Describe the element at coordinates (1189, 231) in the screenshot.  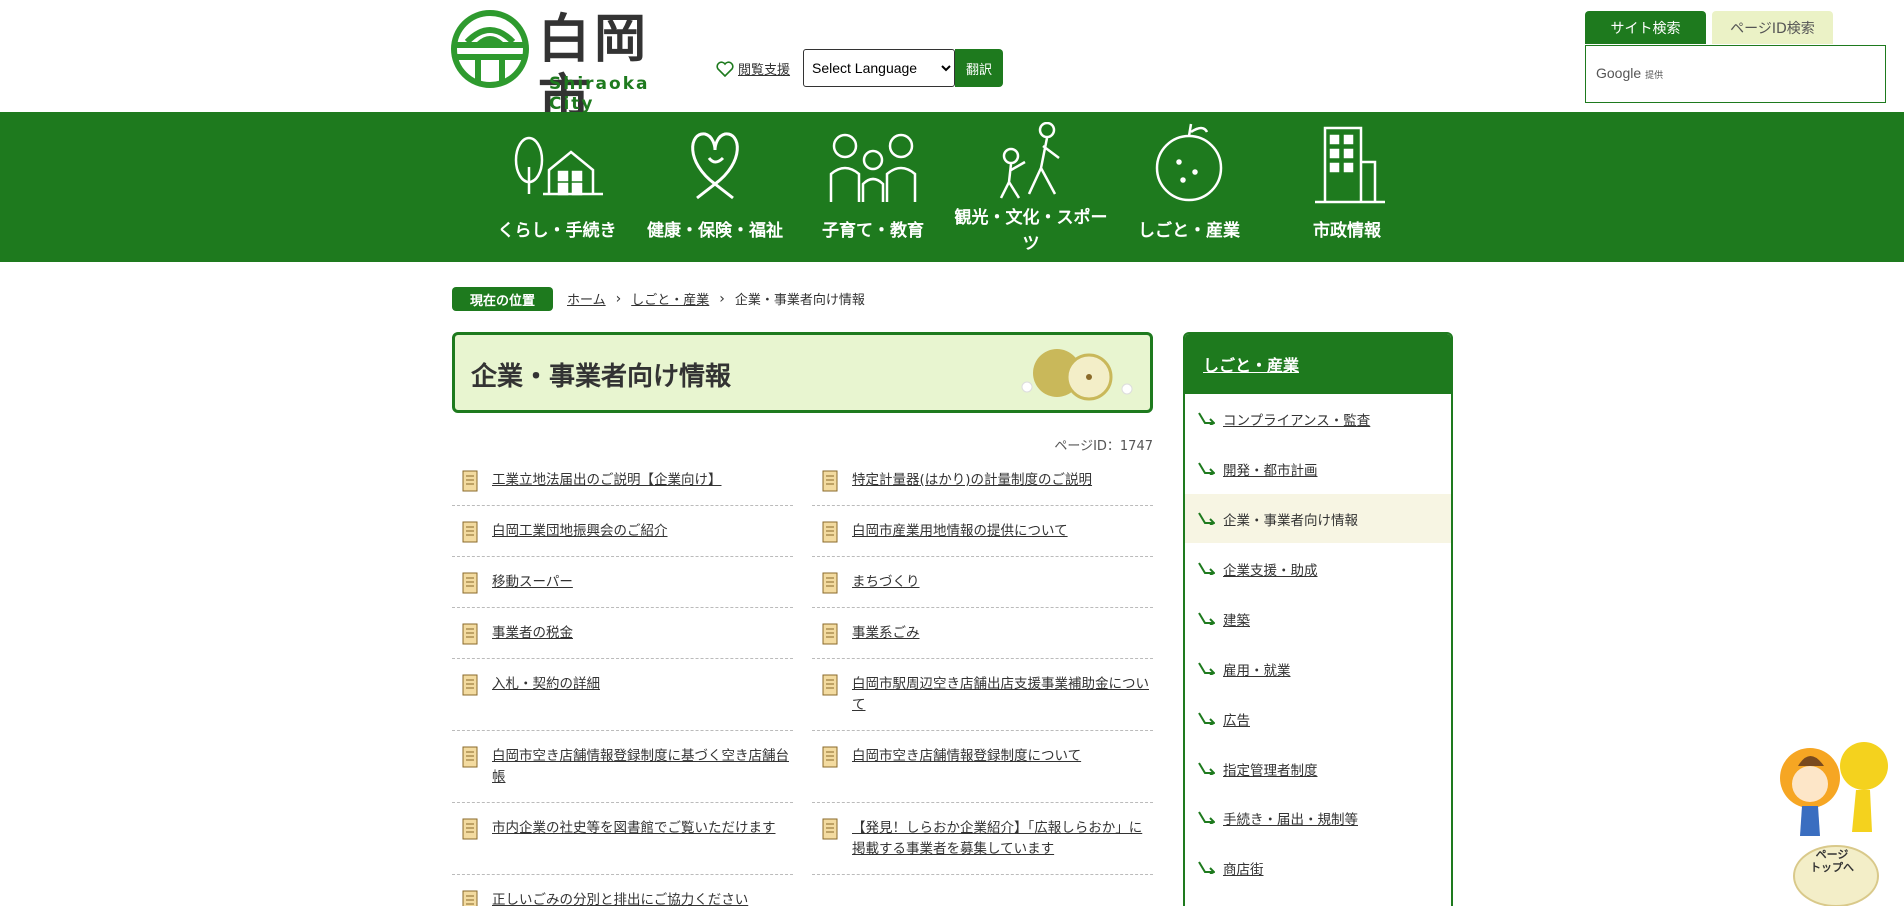
I see `nav-label: しごと・産業` at that location.